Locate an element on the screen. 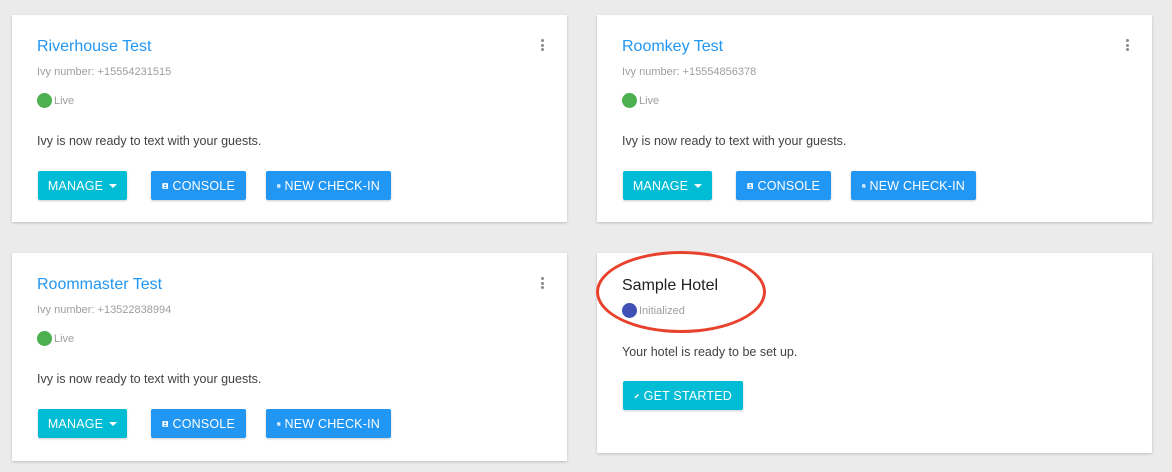 This screenshot has height=472, width=1172. get-started-button: GET STARTED is located at coordinates (683, 395).